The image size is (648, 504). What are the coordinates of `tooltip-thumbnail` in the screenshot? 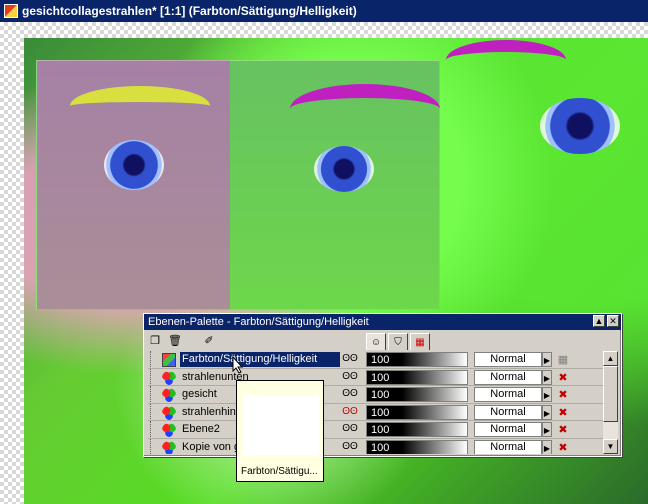 It's located at (281, 425).